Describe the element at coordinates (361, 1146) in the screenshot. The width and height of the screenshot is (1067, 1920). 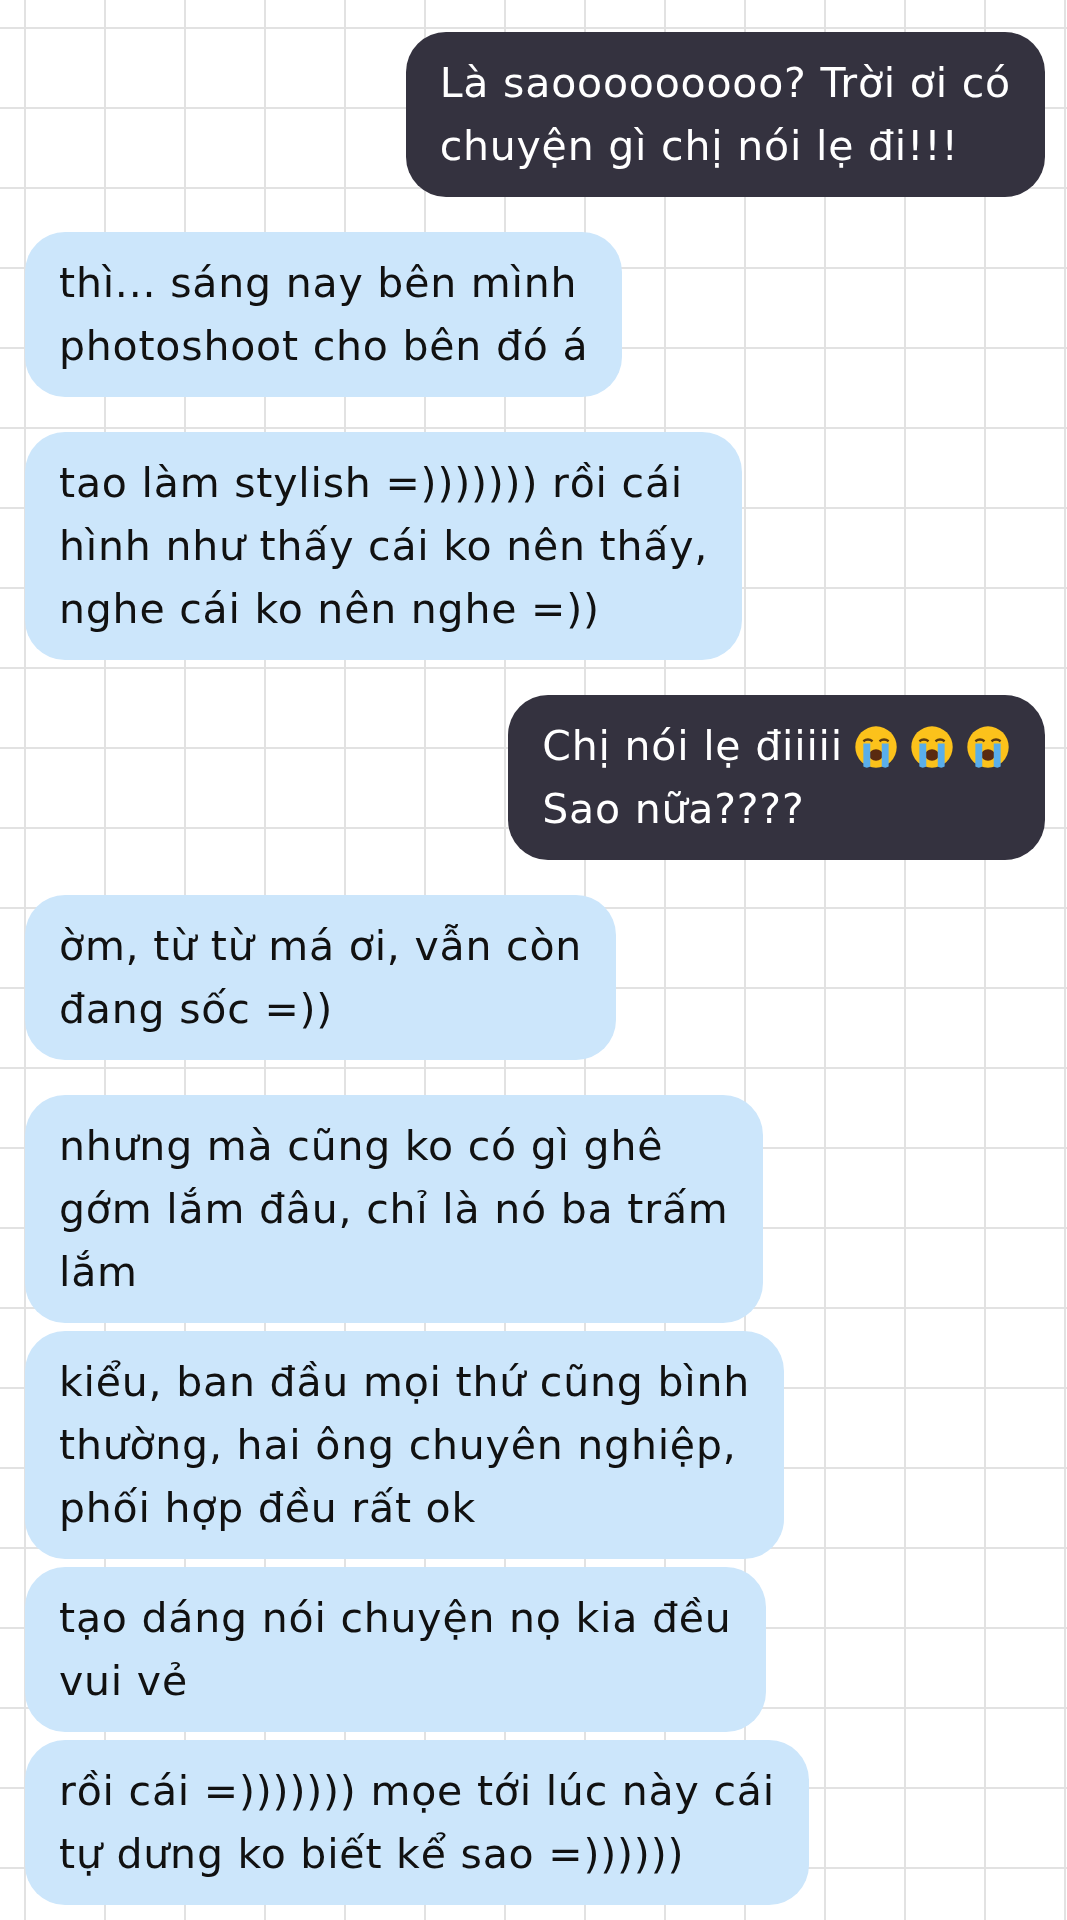
I see `message-text: nhưng mà cũng ko có gì ghê` at that location.